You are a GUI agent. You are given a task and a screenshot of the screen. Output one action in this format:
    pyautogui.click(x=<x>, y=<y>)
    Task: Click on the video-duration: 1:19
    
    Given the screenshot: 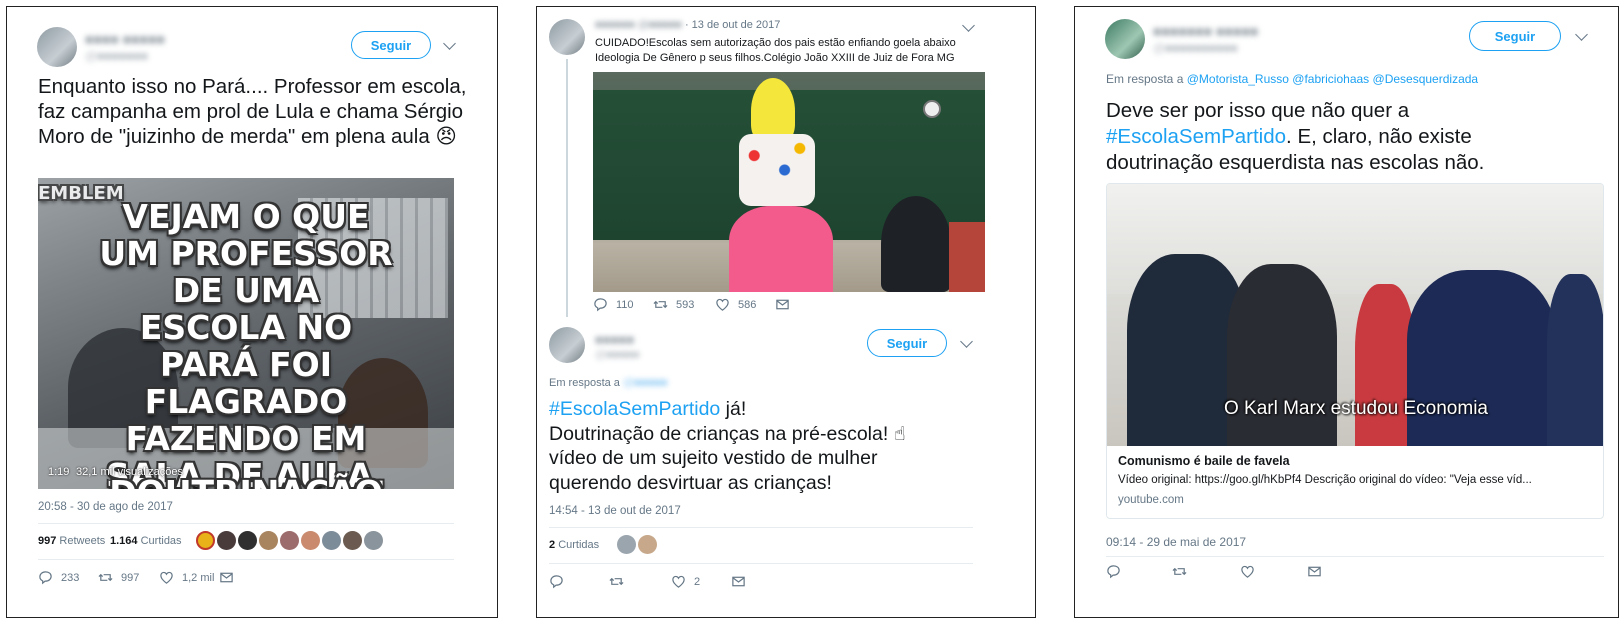 What is the action you would take?
    pyautogui.click(x=59, y=472)
    